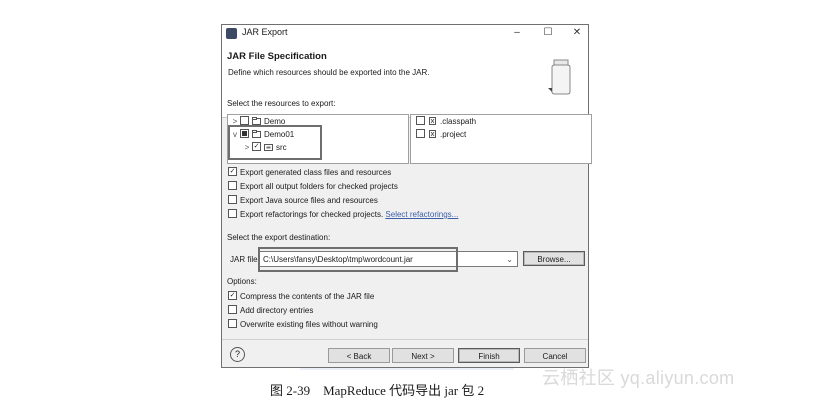  What do you see at coordinates (423, 355) in the screenshot?
I see `next-button: Next >` at bounding box center [423, 355].